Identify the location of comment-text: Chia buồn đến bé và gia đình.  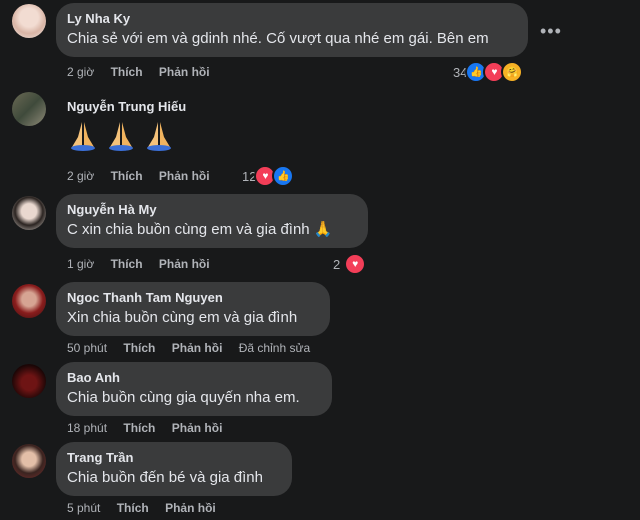
(165, 477).